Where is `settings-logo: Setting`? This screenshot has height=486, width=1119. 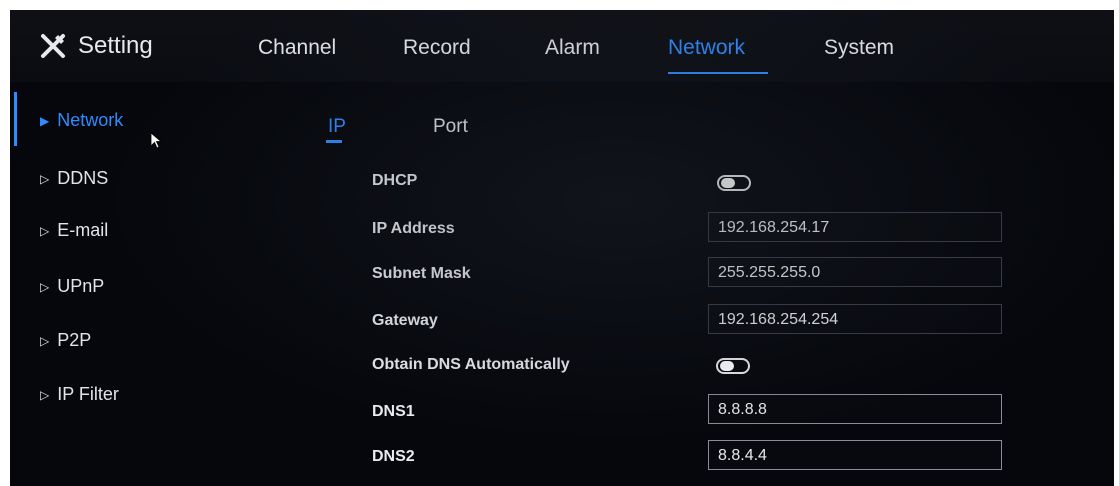 settings-logo: Setting is located at coordinates (96, 46).